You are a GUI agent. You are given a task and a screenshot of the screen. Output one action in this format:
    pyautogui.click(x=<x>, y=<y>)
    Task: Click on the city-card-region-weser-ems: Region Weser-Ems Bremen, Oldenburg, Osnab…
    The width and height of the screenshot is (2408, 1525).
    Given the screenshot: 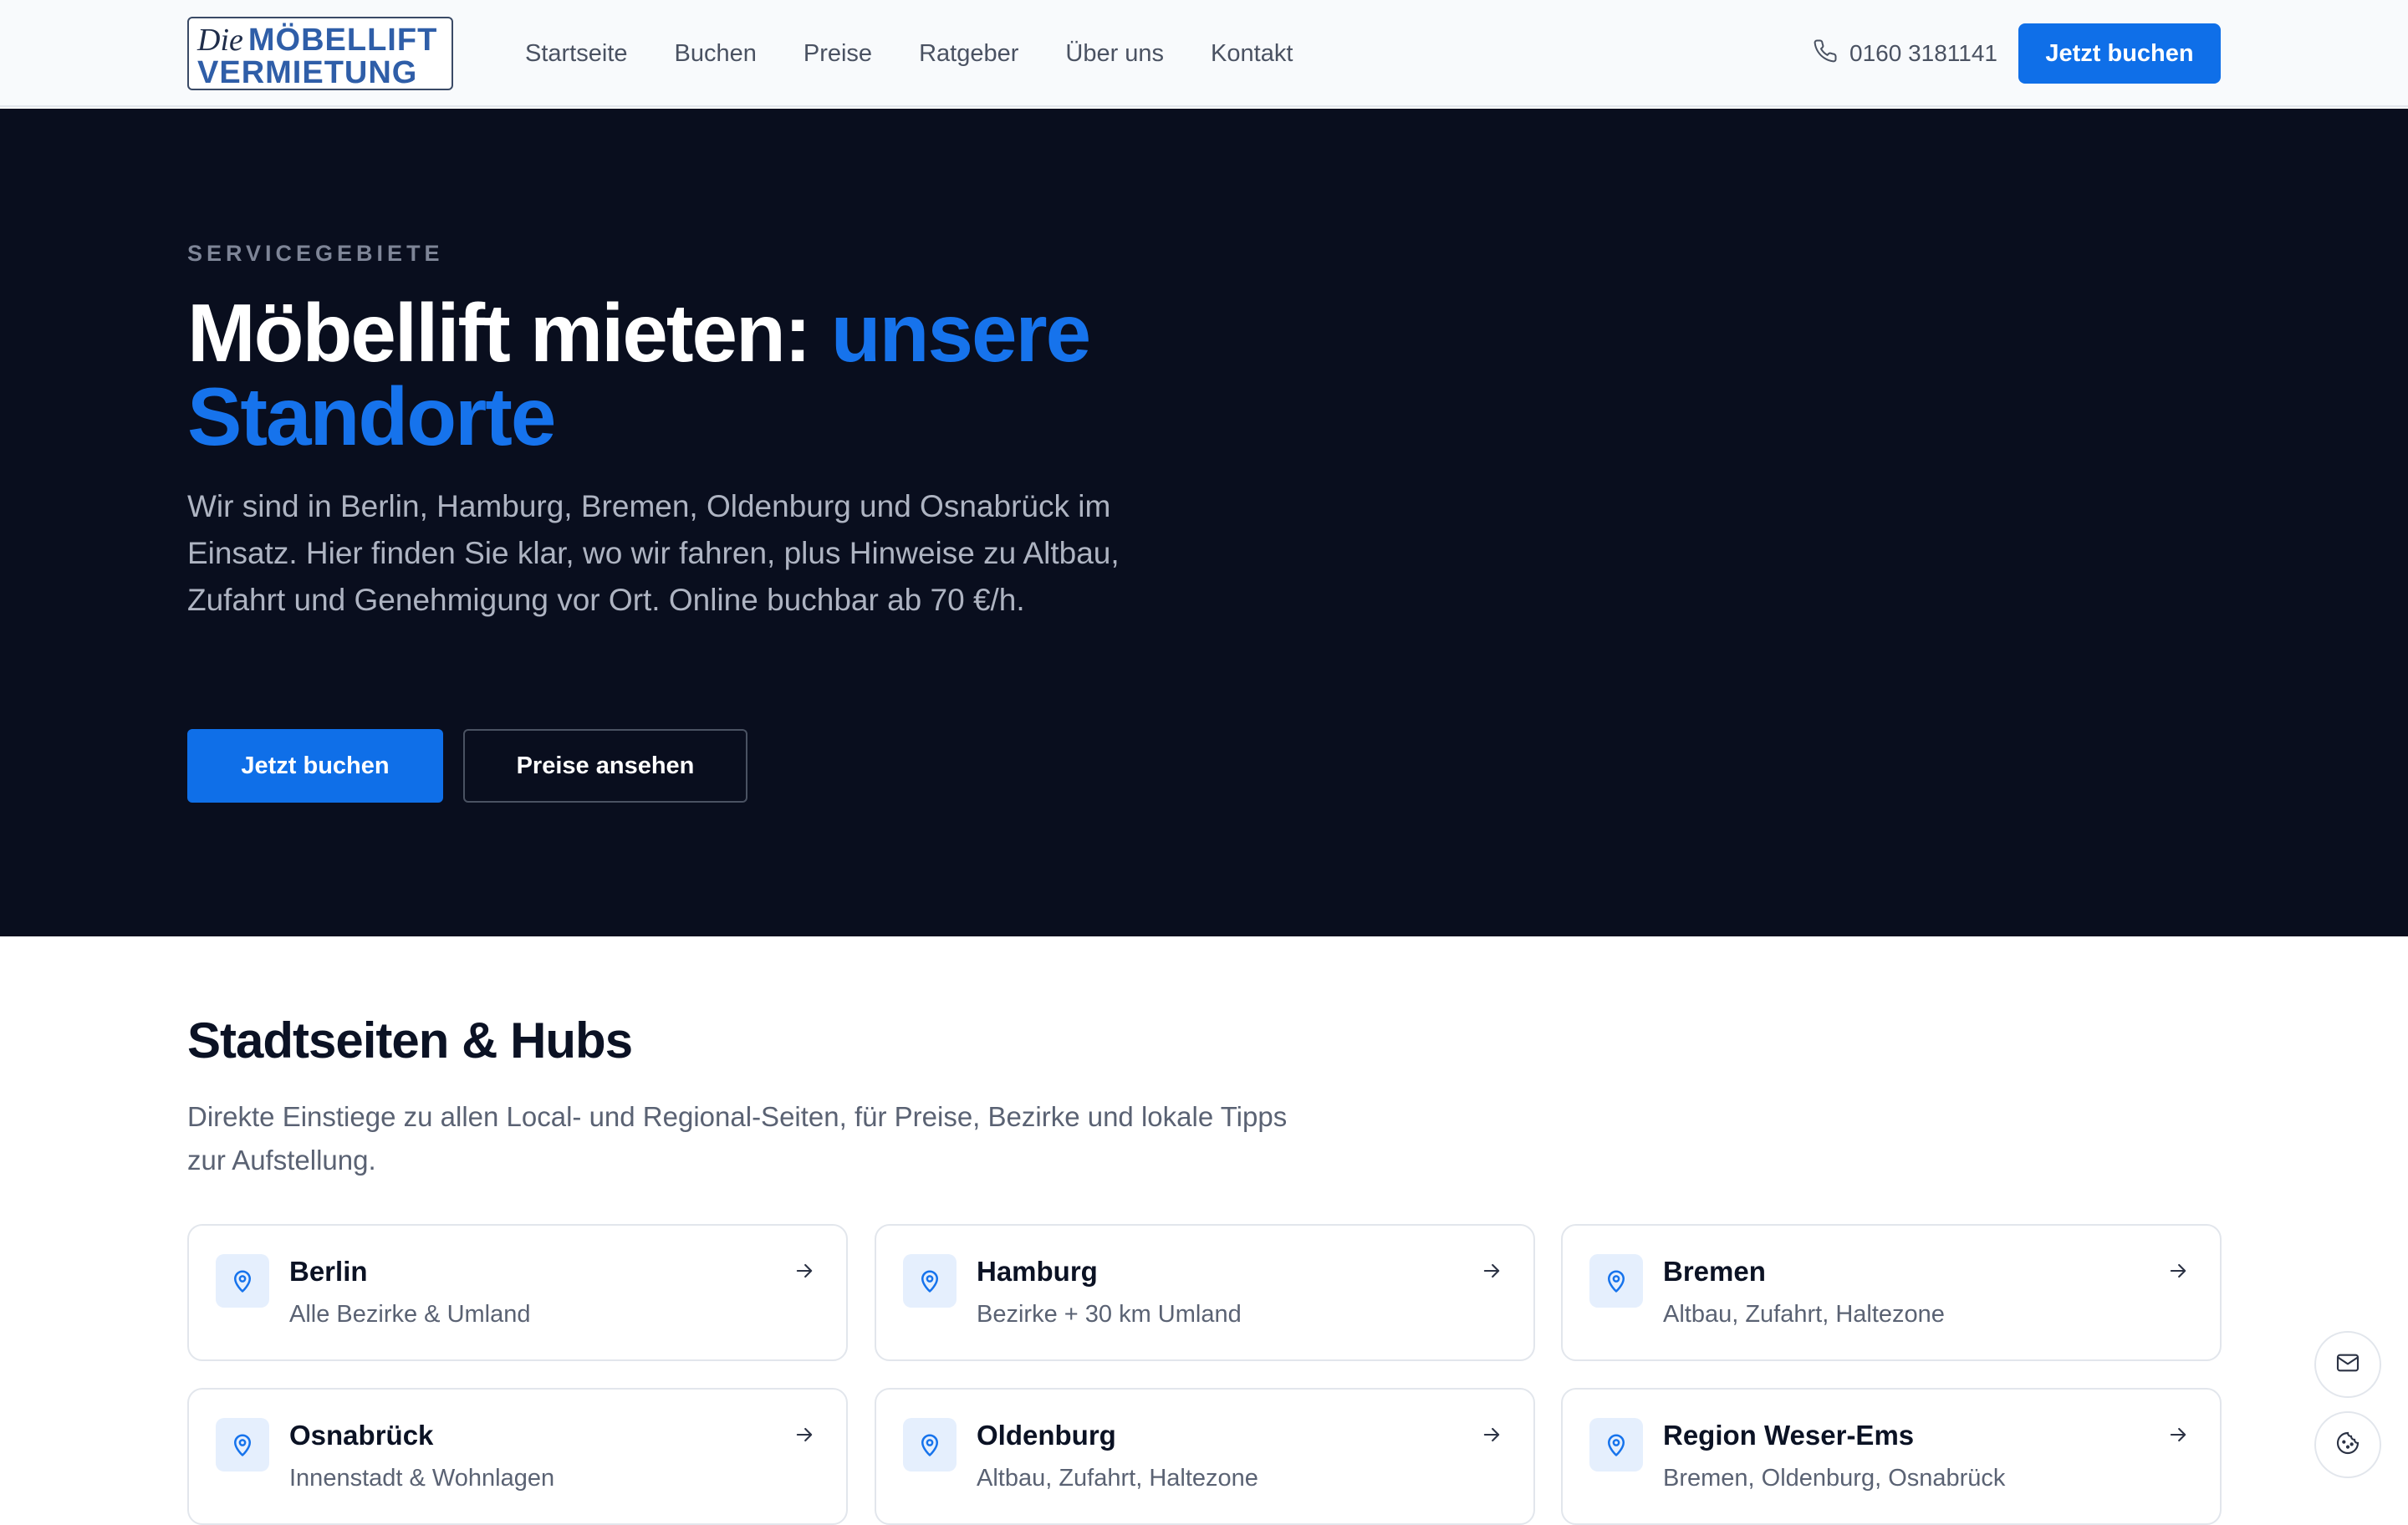 What is the action you would take?
    pyautogui.click(x=1891, y=1456)
    